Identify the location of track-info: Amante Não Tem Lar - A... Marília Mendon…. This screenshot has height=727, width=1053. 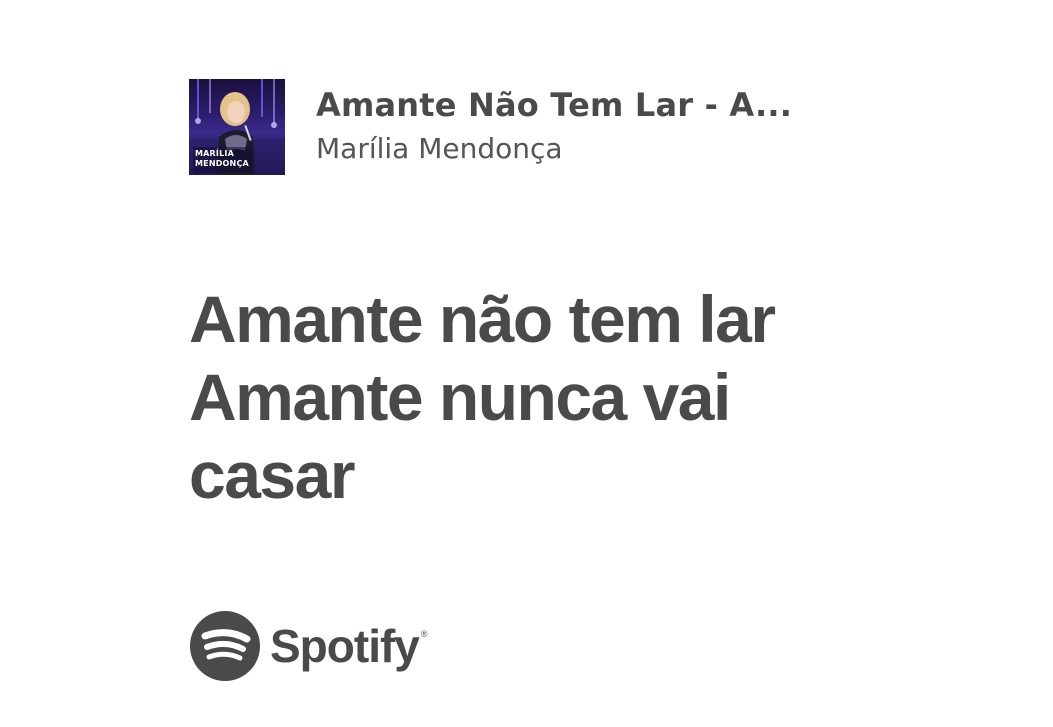
(554, 127).